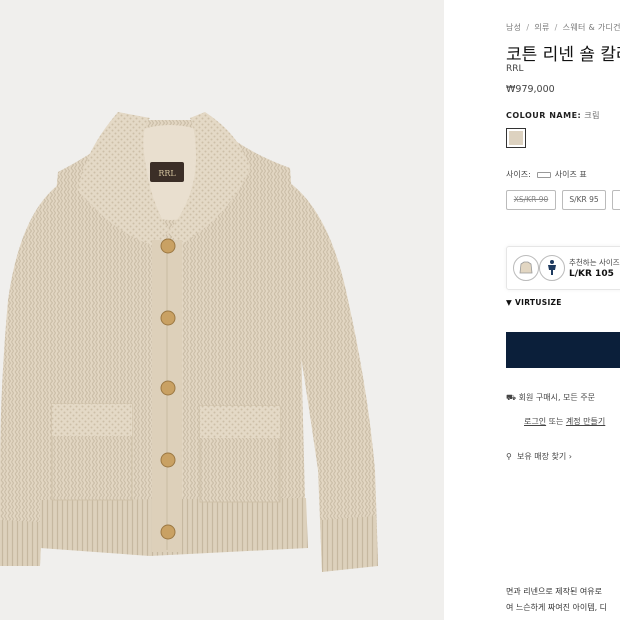  What do you see at coordinates (515, 69) in the screenshot?
I see `product-brand: RRL` at bounding box center [515, 69].